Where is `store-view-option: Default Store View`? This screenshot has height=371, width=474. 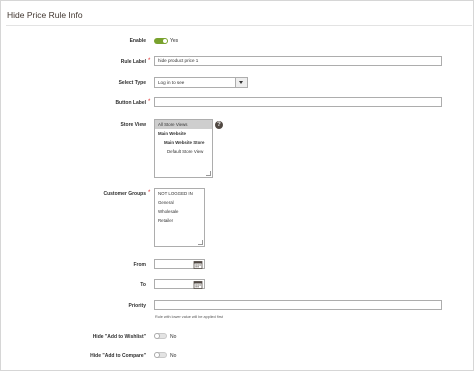
store-view-option: Default Store View is located at coordinates (183, 151).